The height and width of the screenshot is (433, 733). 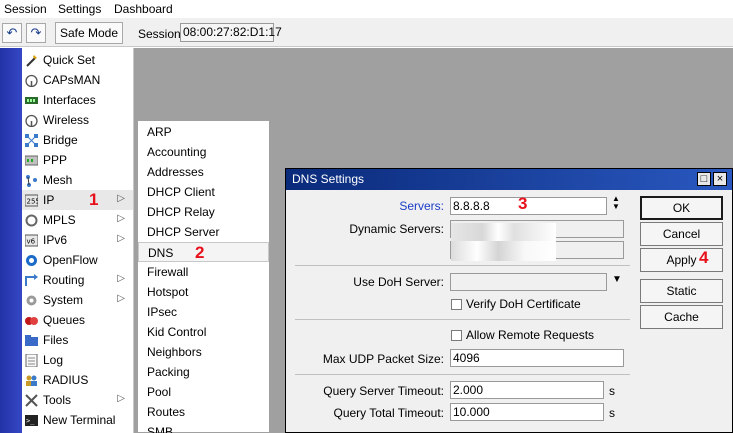 I want to click on sidebar-item-mesh: Mesh, so click(x=77, y=180).